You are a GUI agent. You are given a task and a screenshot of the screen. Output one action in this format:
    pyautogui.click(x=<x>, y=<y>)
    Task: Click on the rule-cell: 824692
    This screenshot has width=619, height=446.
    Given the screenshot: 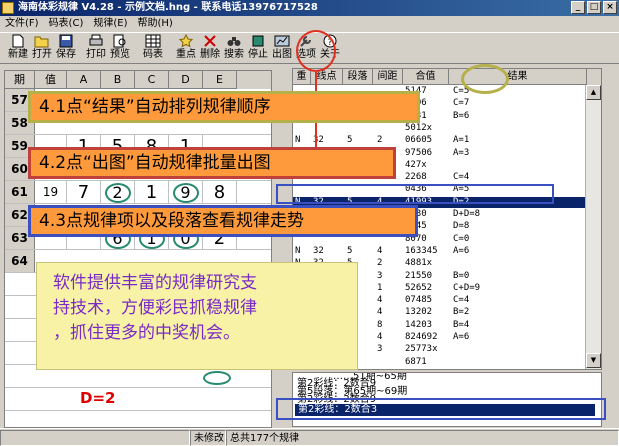 What is the action you would take?
    pyautogui.click(x=421, y=337)
    